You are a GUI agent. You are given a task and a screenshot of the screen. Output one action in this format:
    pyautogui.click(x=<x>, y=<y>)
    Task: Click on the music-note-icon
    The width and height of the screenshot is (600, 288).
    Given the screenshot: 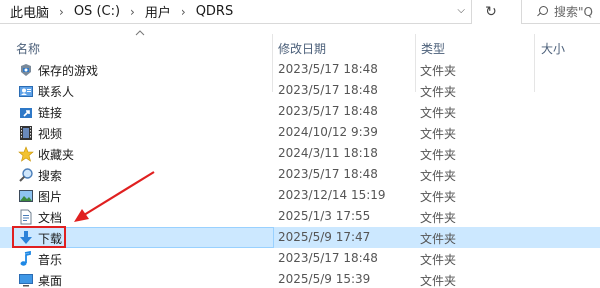 What is the action you would take?
    pyautogui.click(x=25, y=258)
    